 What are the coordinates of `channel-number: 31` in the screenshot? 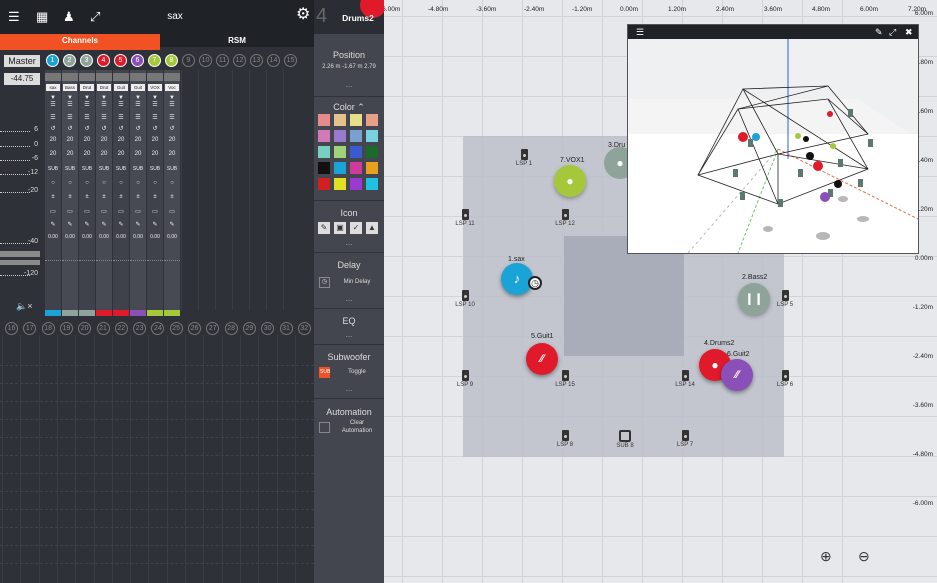 It's located at (286, 328).